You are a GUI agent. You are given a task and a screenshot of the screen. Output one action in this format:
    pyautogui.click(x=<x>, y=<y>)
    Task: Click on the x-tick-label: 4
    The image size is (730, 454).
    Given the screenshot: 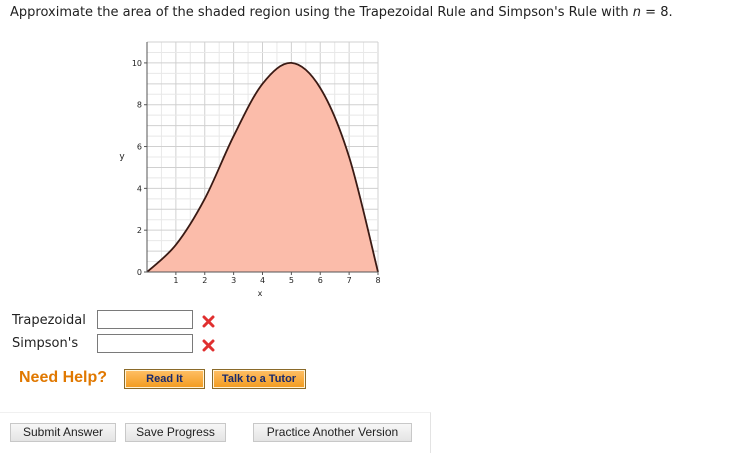 What is the action you would take?
    pyautogui.click(x=262, y=280)
    